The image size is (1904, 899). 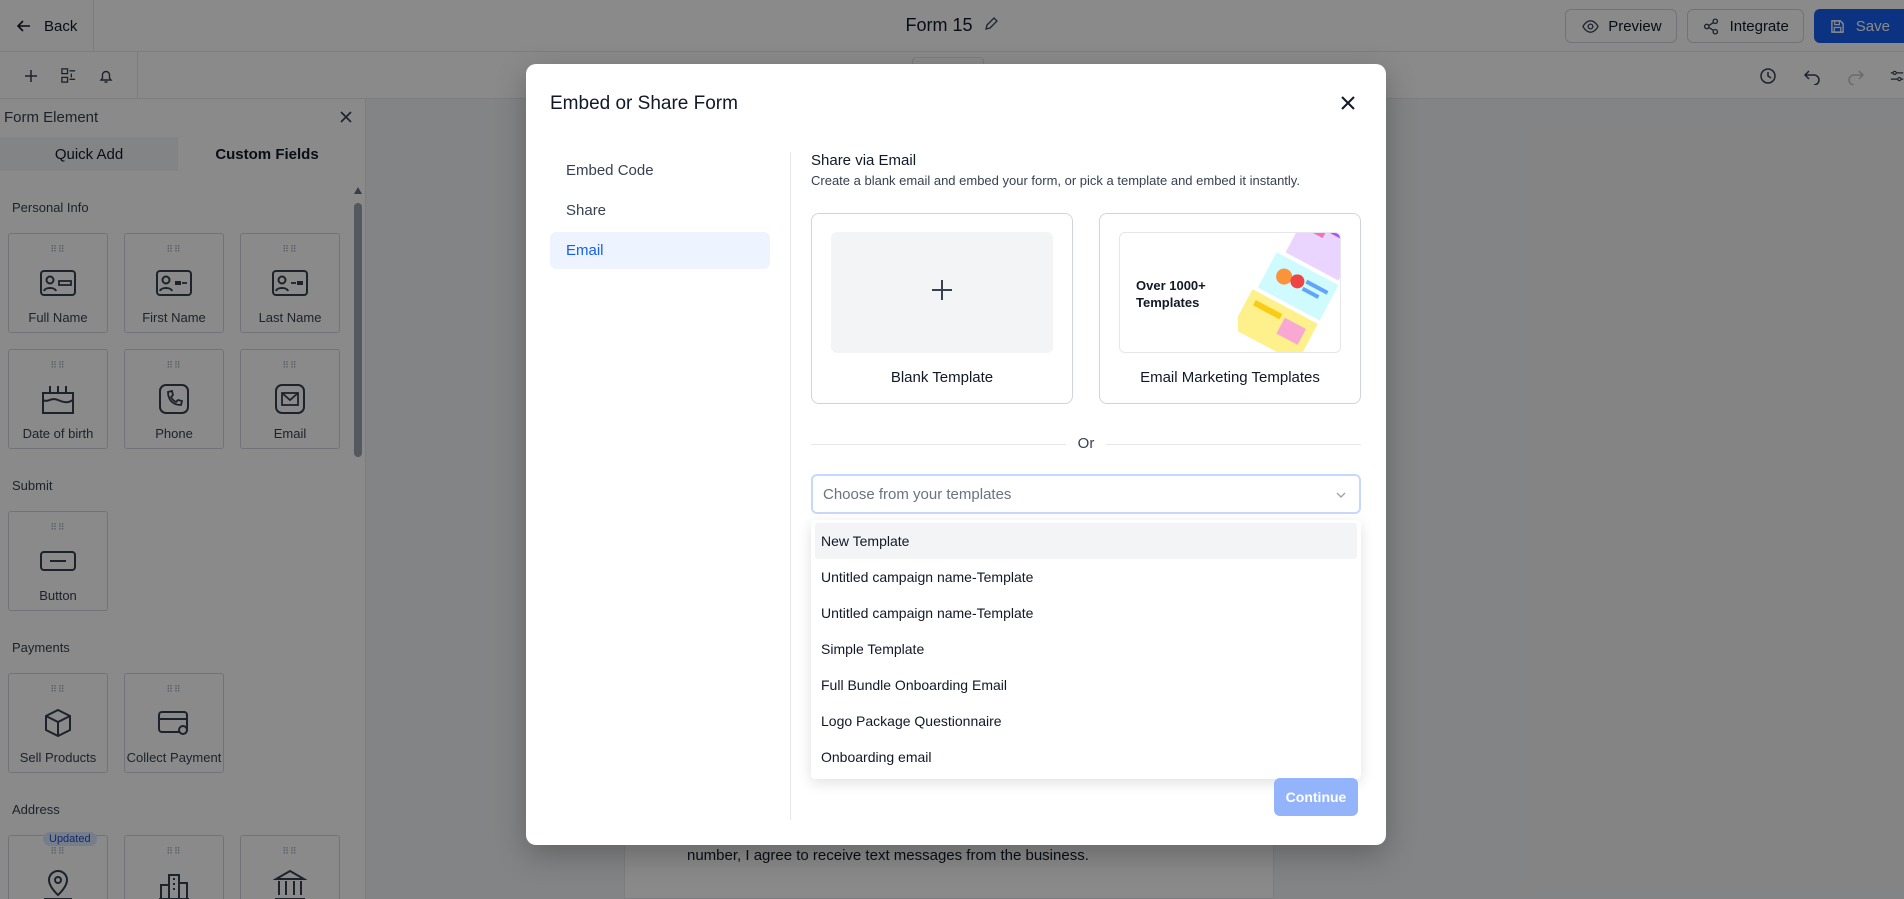 What do you see at coordinates (917, 494) in the screenshot?
I see `select-placeholder: Choose from your templates` at bounding box center [917, 494].